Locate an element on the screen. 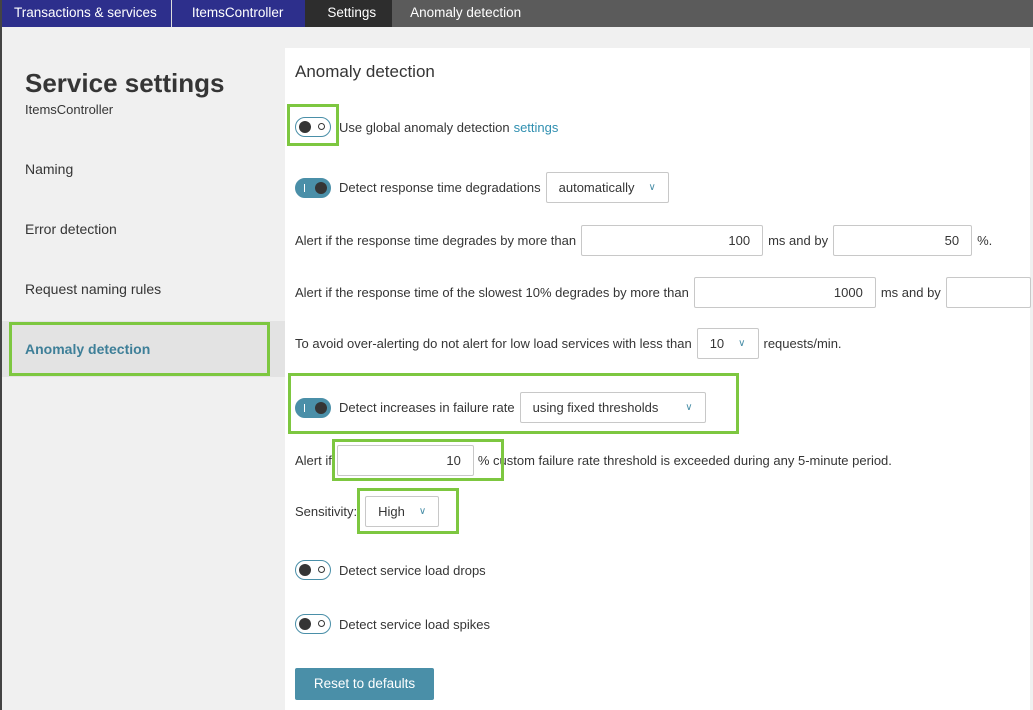  reset-defaults-button: Reset to defaults is located at coordinates (364, 684).